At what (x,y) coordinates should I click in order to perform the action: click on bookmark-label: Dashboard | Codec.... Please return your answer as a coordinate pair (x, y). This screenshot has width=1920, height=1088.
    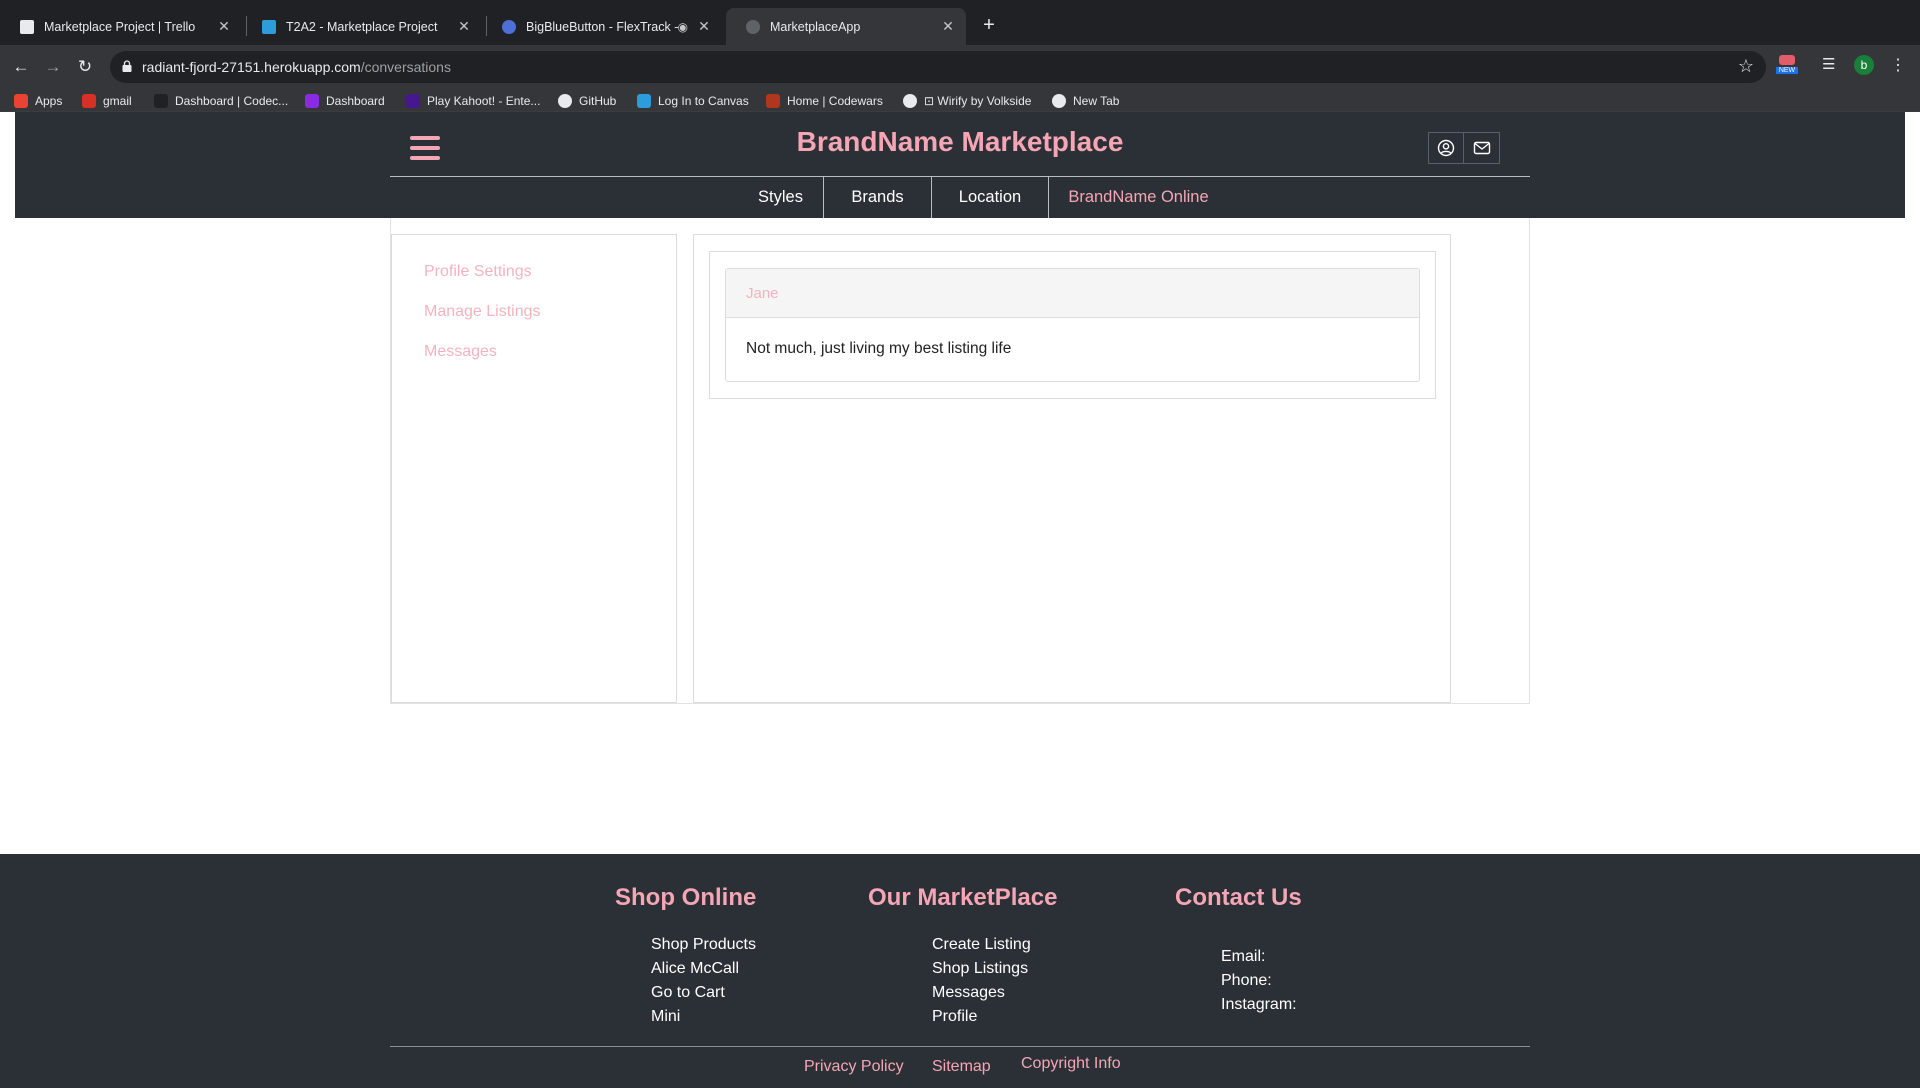
    Looking at the image, I should click on (232, 101).